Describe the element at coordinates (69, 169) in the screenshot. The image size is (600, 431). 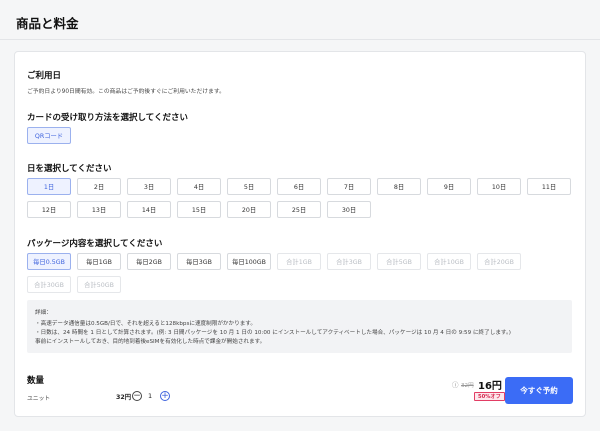
I see `days-heading: 日を選択してください` at that location.